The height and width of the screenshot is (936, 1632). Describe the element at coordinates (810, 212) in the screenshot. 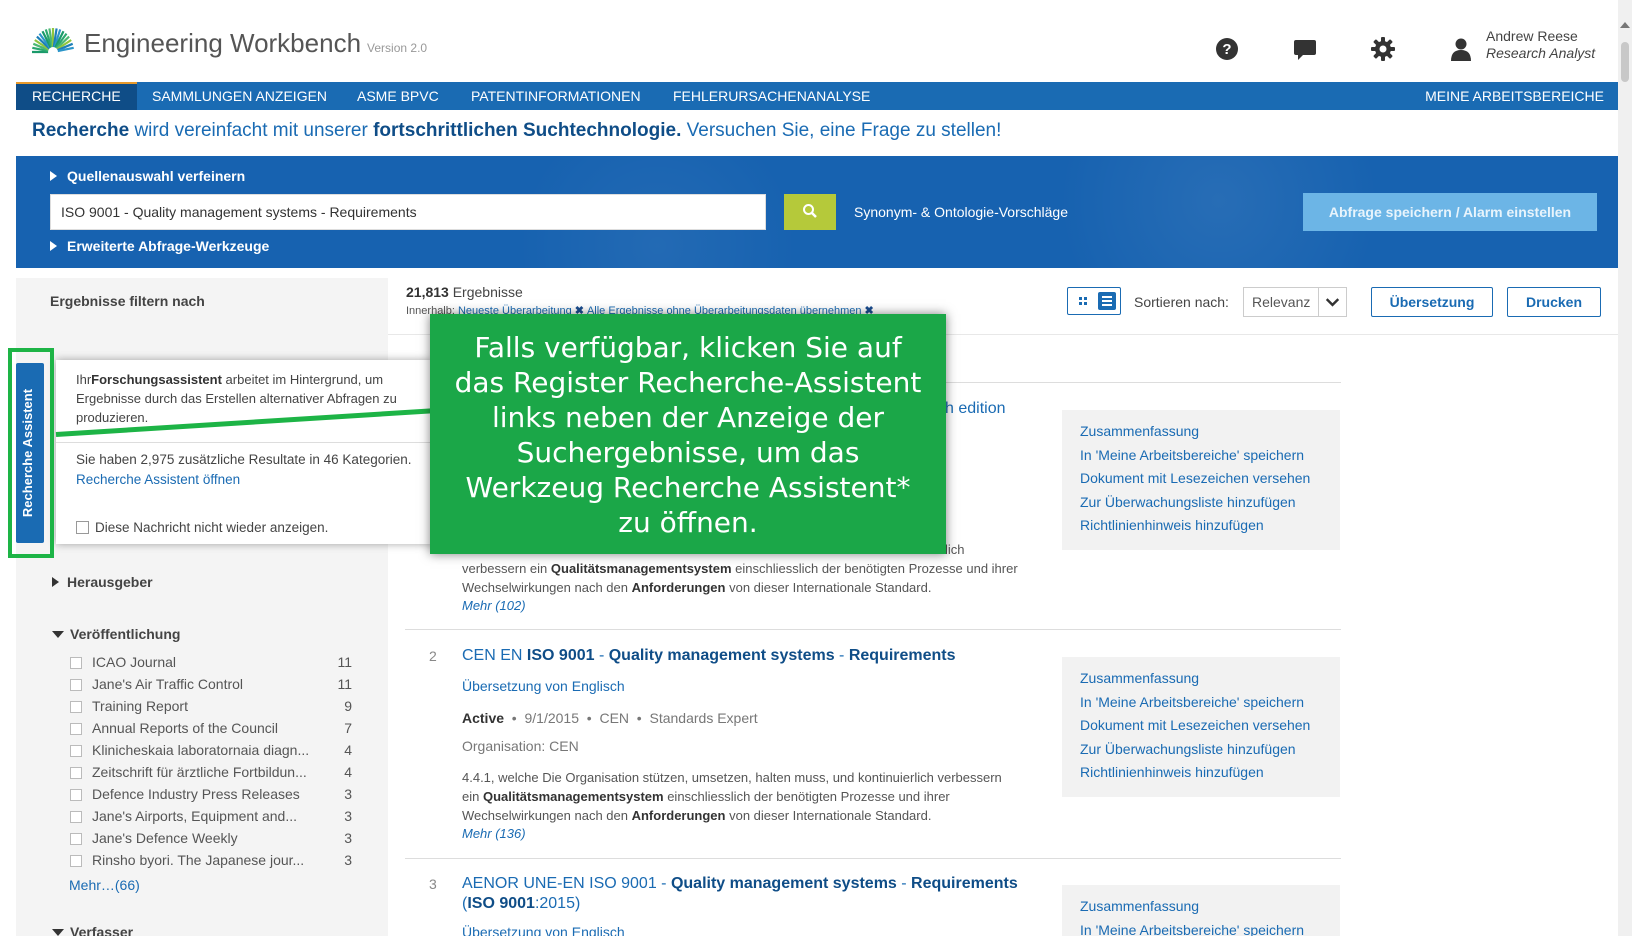

I see `search-button` at that location.